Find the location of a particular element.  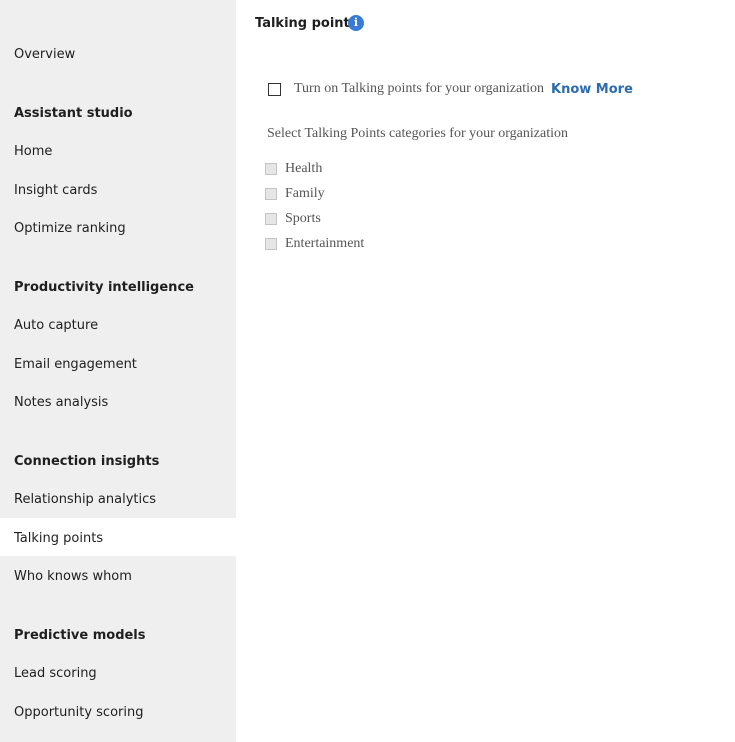

category-health-checkbox is located at coordinates (271, 169).